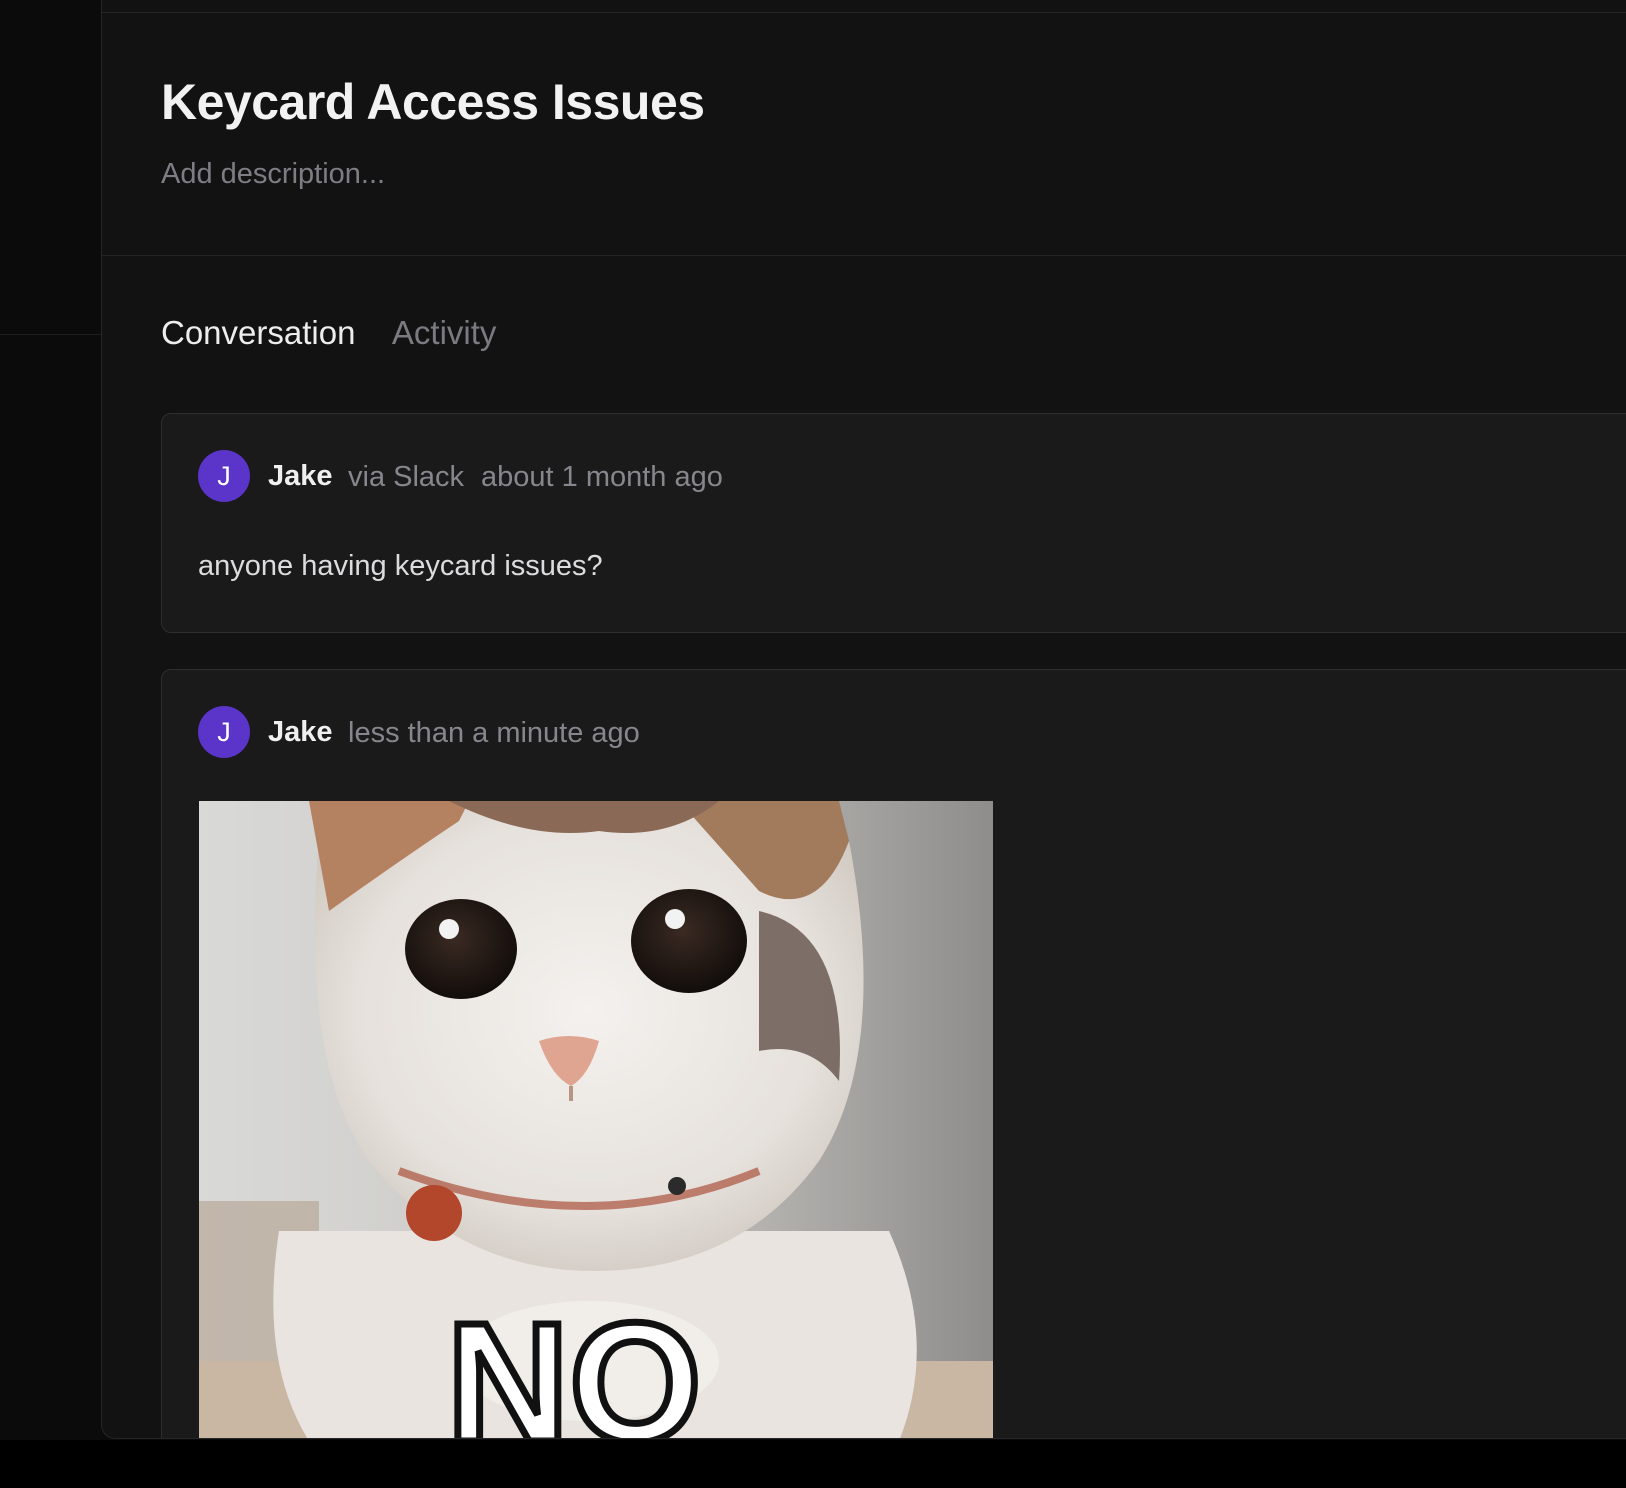 This screenshot has width=1626, height=1488. Describe the element at coordinates (602, 477) in the screenshot. I see `message-timestamp: about 1 month ago` at that location.